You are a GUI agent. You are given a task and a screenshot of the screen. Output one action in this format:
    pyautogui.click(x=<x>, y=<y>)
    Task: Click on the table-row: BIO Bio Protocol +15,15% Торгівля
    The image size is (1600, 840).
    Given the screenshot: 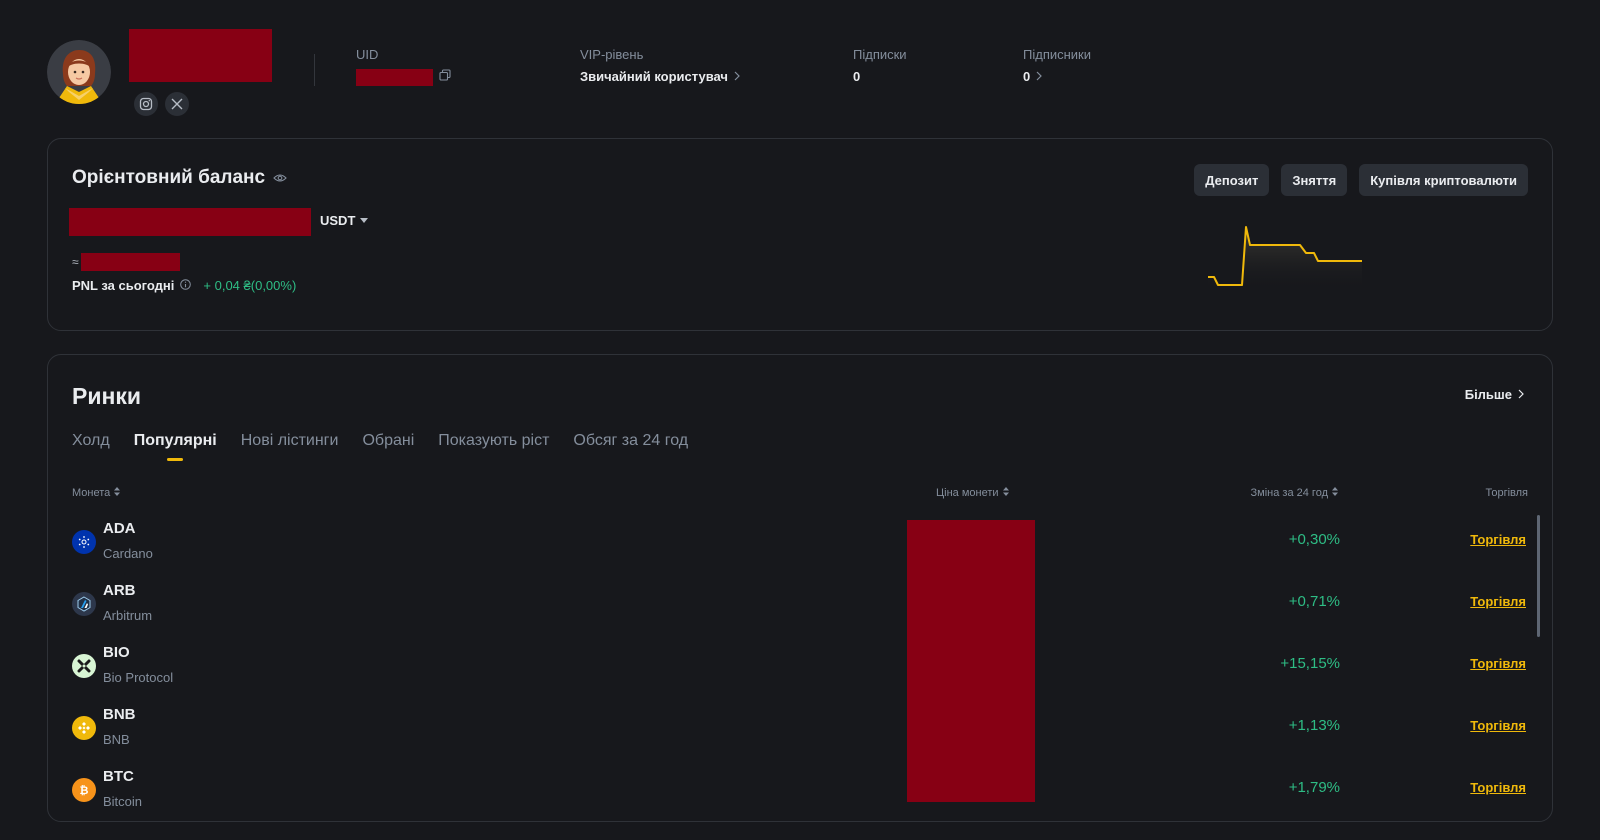 What is the action you would take?
    pyautogui.click(x=800, y=665)
    